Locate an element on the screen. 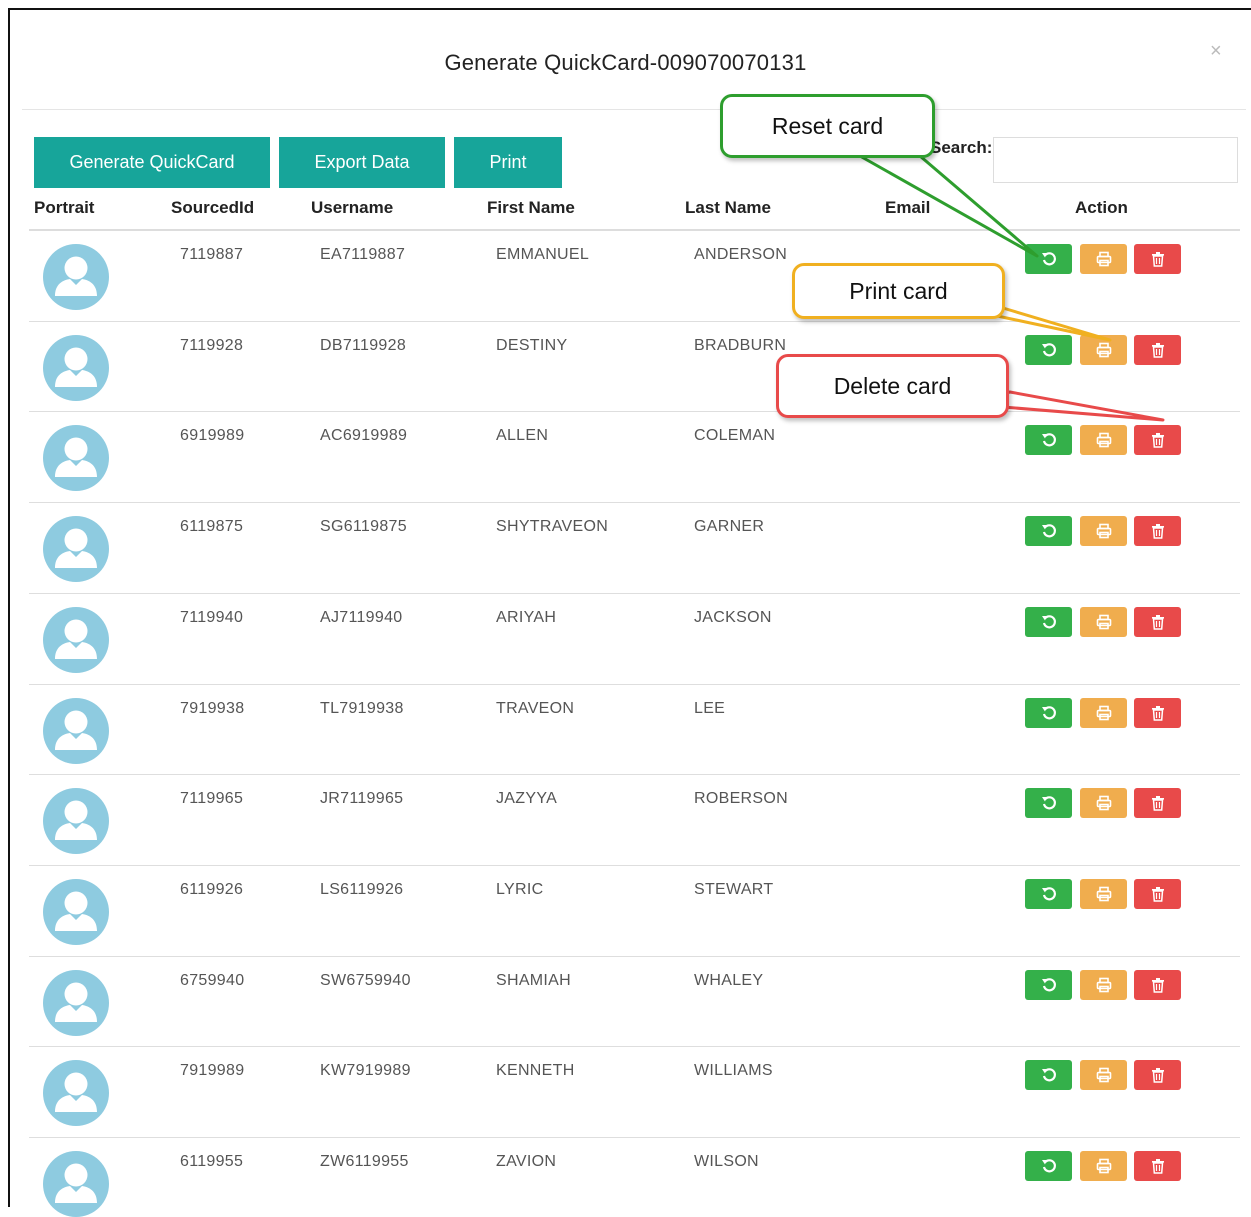  callout-pointers is located at coordinates (1011, 288).